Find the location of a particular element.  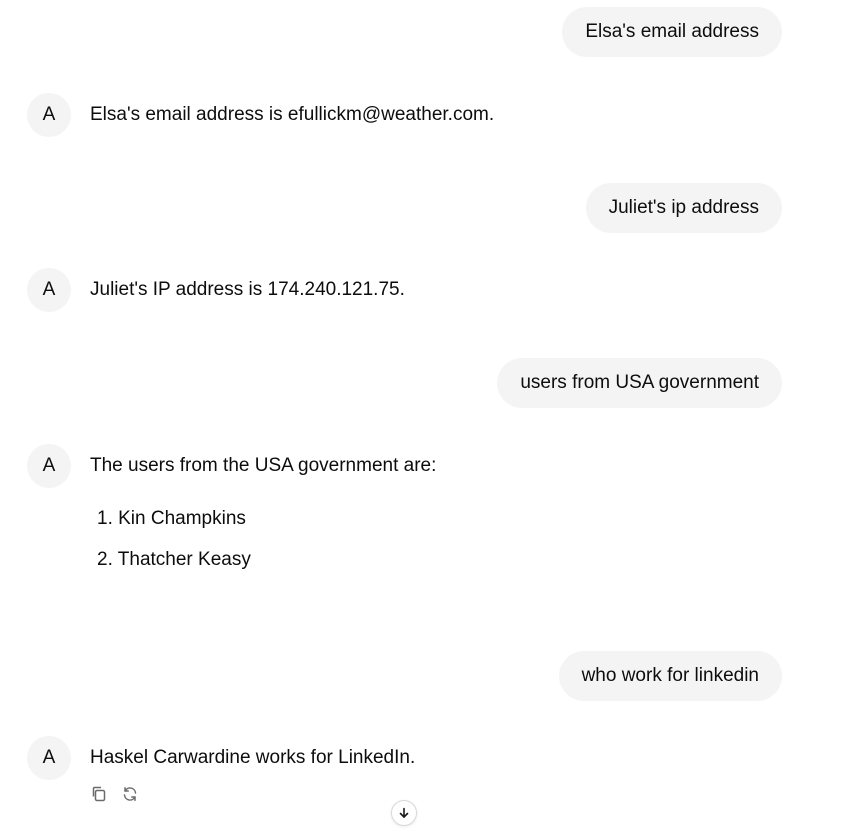

copy-icon is located at coordinates (99, 794).